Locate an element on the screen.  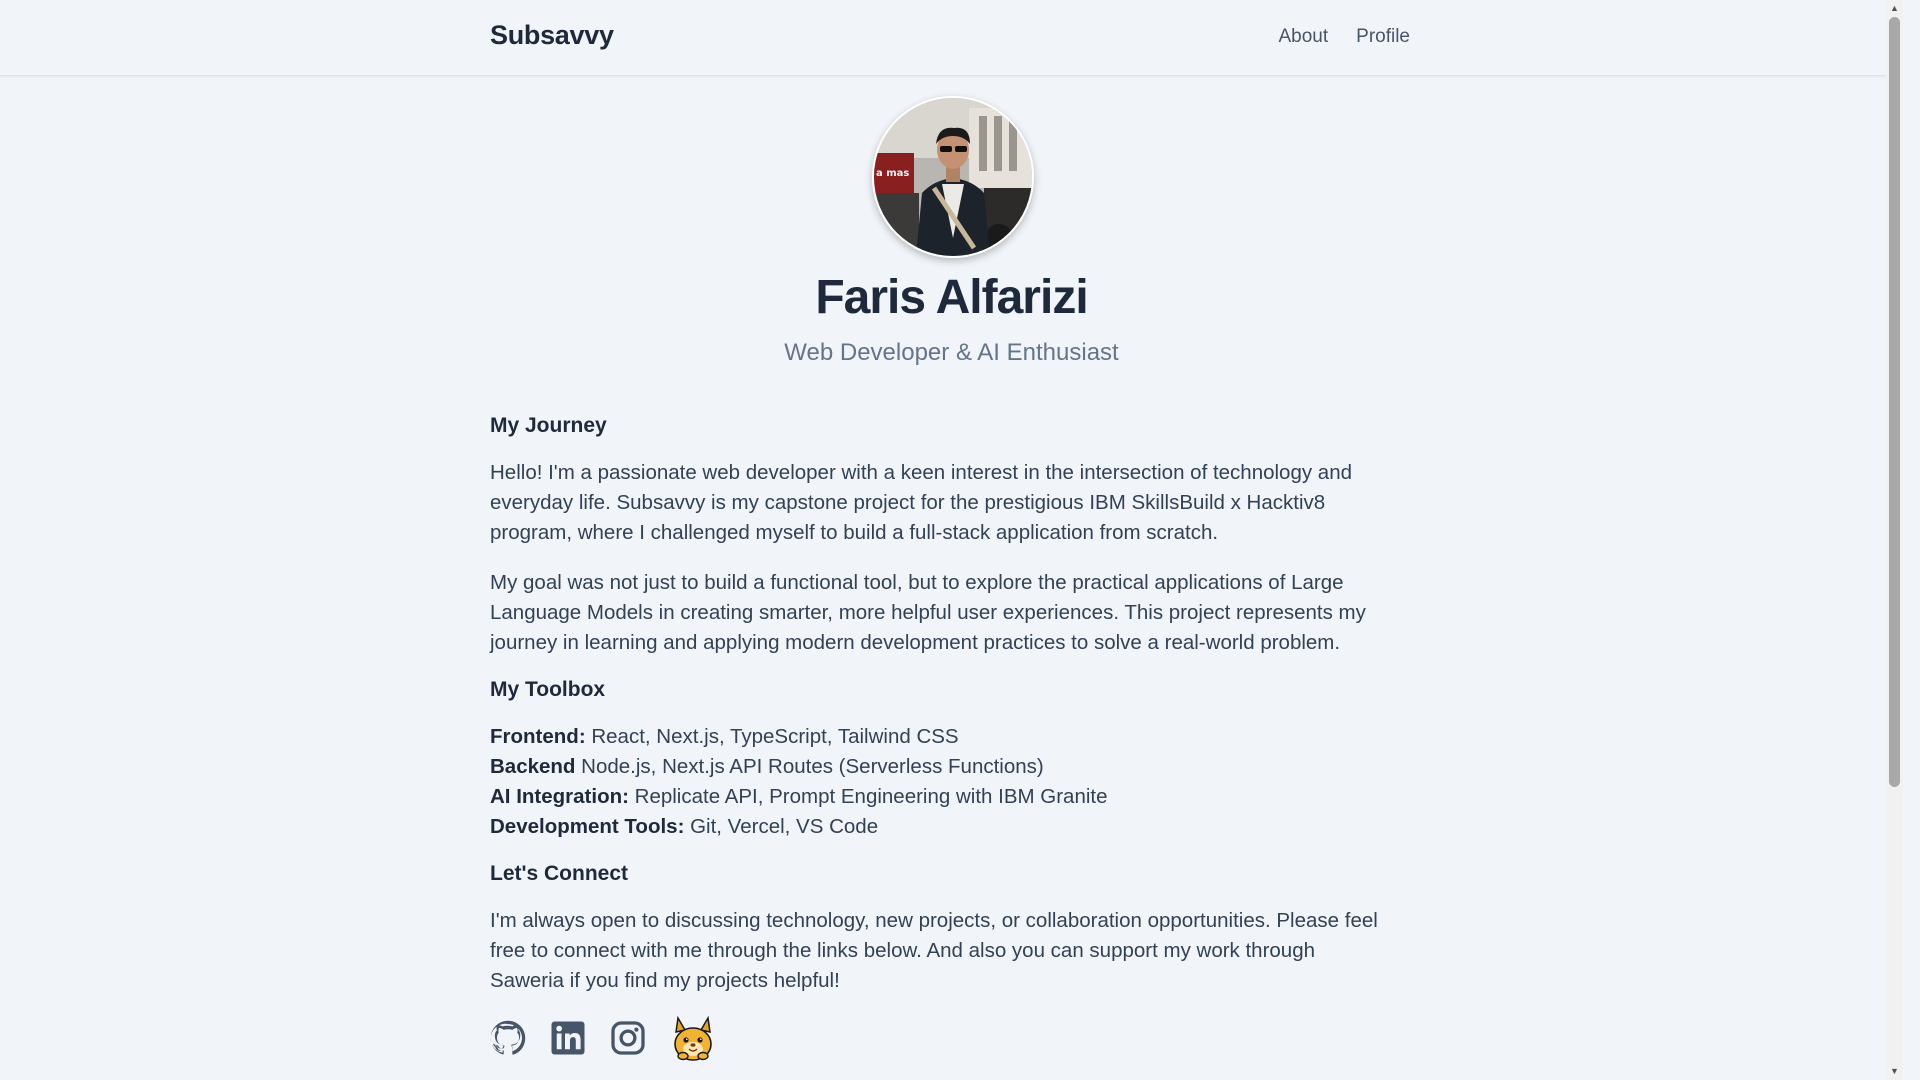
toolbox-value: React, Next.js, TypeScript, Tailwind CSS is located at coordinates (772, 736).